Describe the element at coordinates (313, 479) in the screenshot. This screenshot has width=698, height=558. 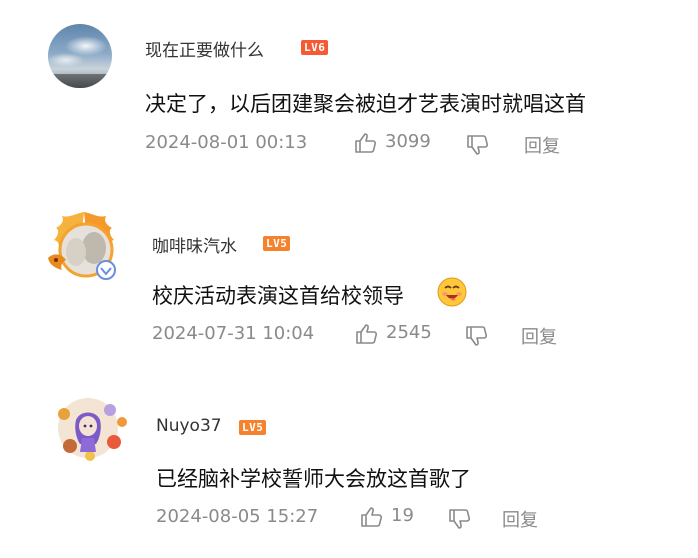
I see `comment-text: 已经脑补学校誓师大会放这首歌了` at that location.